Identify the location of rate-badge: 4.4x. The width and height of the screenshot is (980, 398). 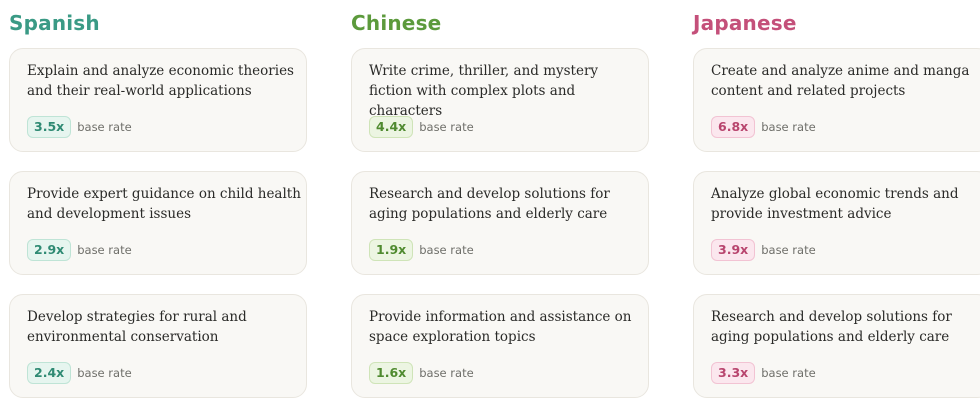
(391, 127).